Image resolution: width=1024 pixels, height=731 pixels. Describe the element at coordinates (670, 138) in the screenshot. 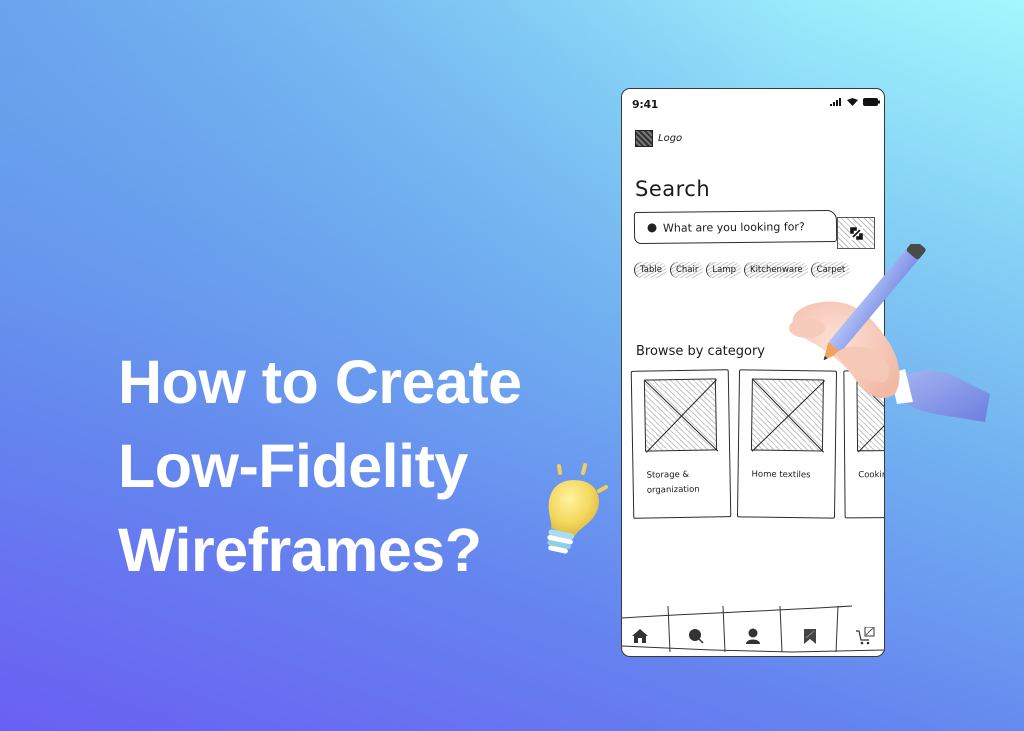

I see `logo-label: Logo` at that location.